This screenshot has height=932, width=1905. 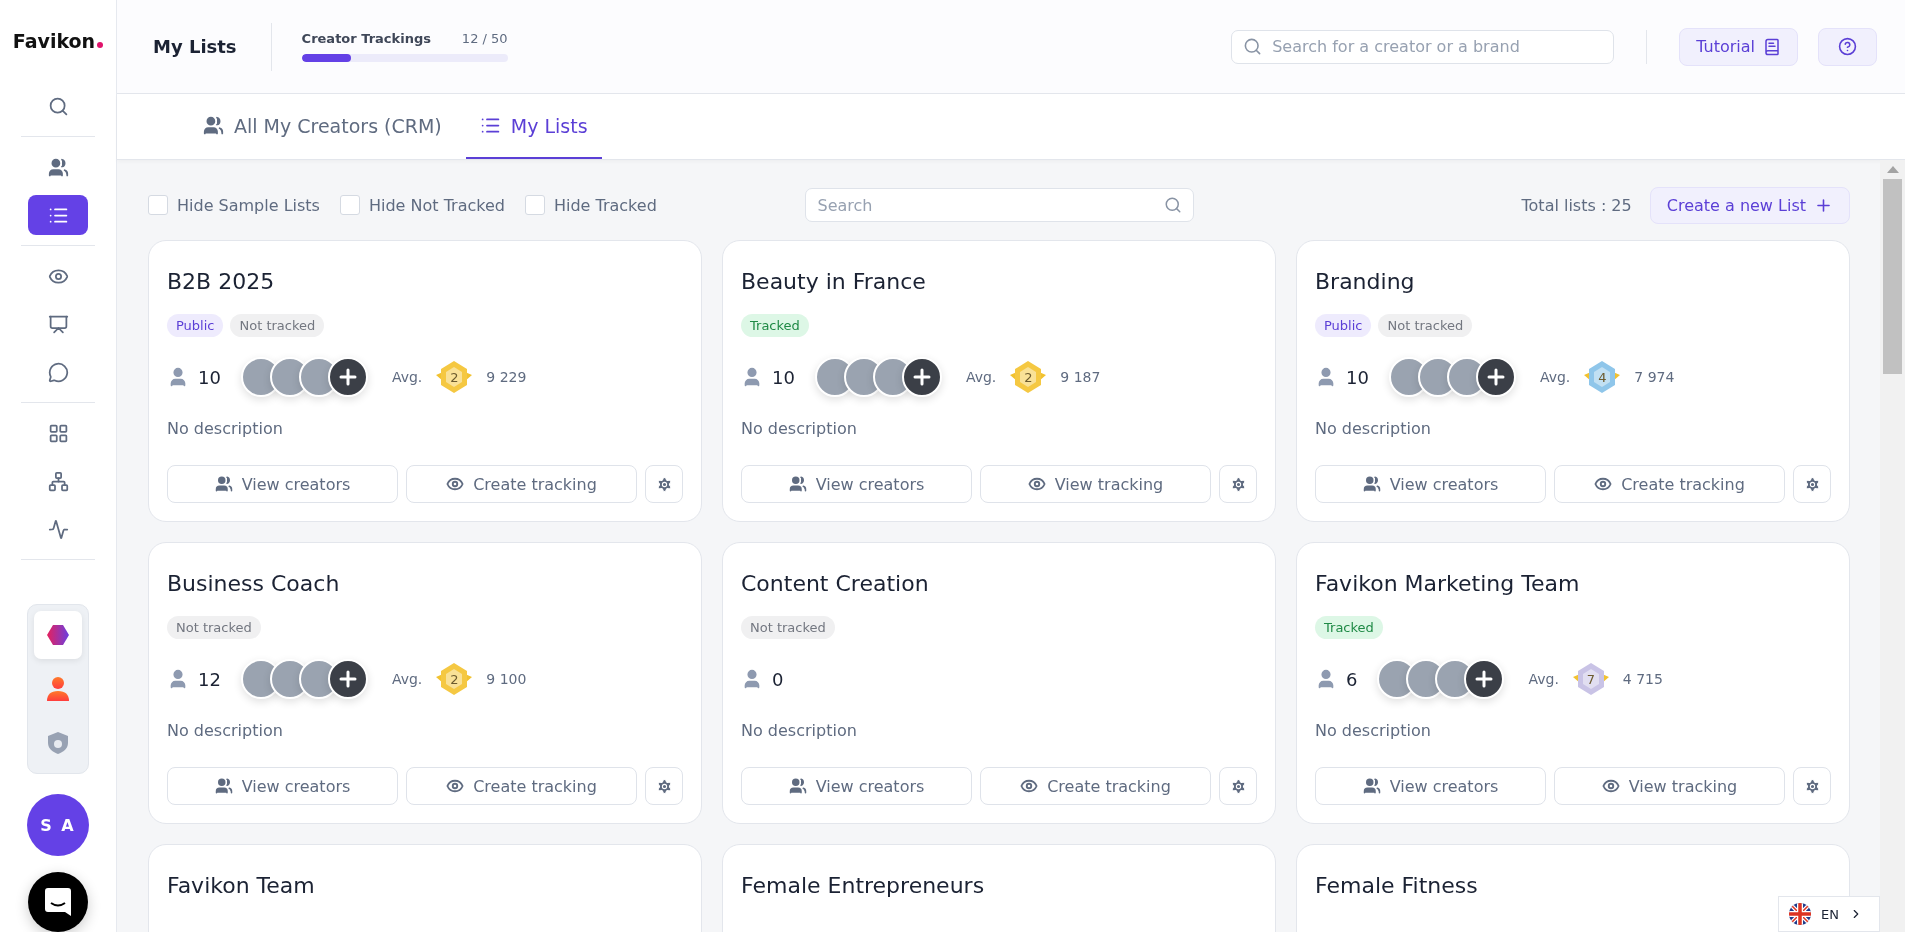 I want to click on quota-label: Creator Trackings, so click(x=366, y=38).